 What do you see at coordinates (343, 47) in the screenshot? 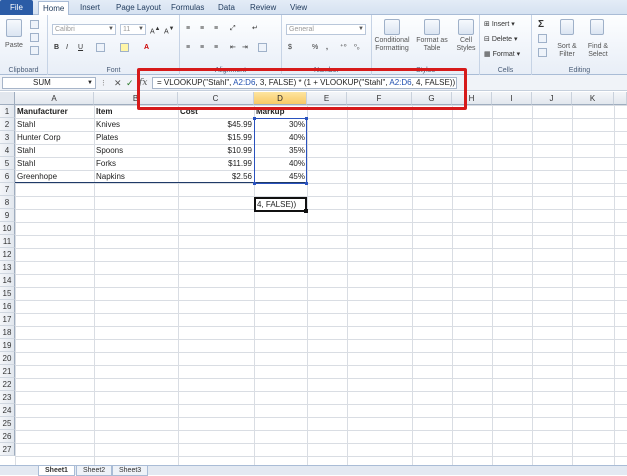
I see `increase-decimal-icon: ⁺⁰` at bounding box center [343, 47].